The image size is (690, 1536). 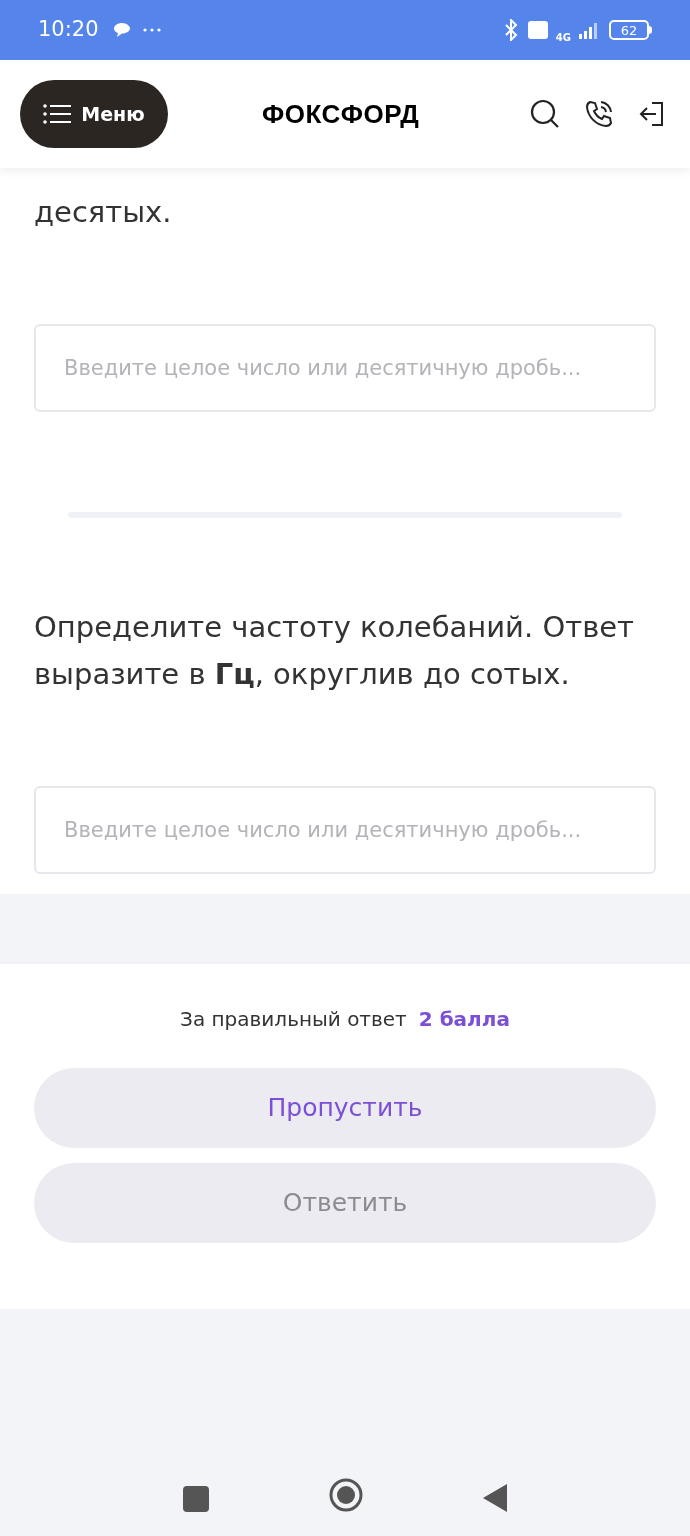 I want to click on logout-icon, so click(x=652, y=114).